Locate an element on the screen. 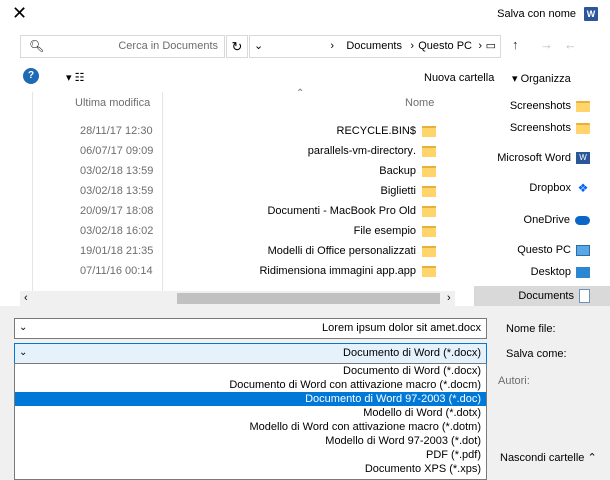 This screenshot has width=610, height=480. file-row: 06/07/17 09:09 .parallels-vm-directory is located at coordinates (238, 152).